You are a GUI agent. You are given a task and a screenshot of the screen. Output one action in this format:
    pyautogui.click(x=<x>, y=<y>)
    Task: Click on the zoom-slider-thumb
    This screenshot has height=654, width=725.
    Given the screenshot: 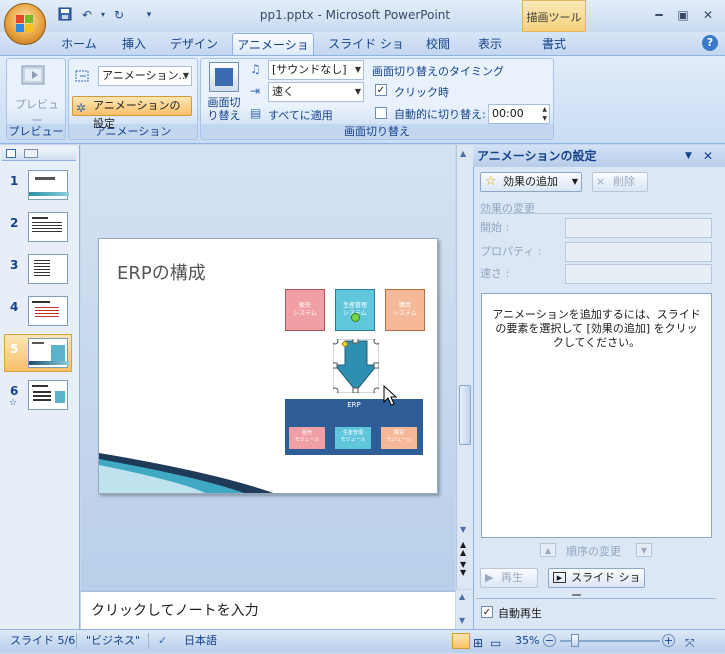 What is the action you would take?
    pyautogui.click(x=575, y=640)
    